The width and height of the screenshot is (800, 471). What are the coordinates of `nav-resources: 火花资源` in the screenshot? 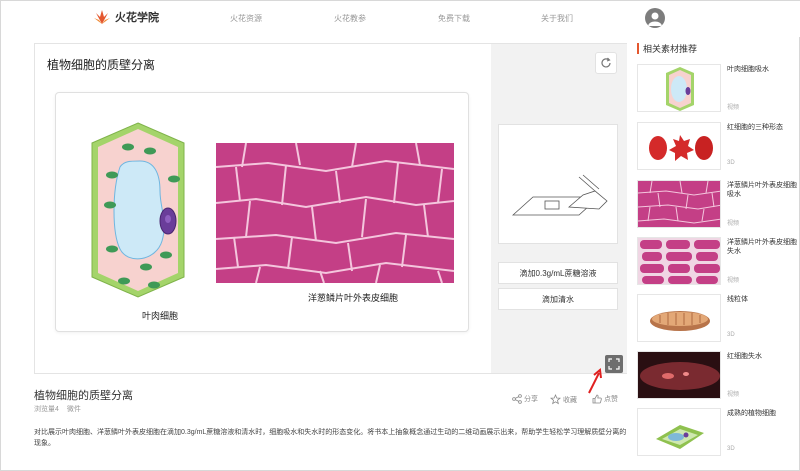 It's located at (246, 18).